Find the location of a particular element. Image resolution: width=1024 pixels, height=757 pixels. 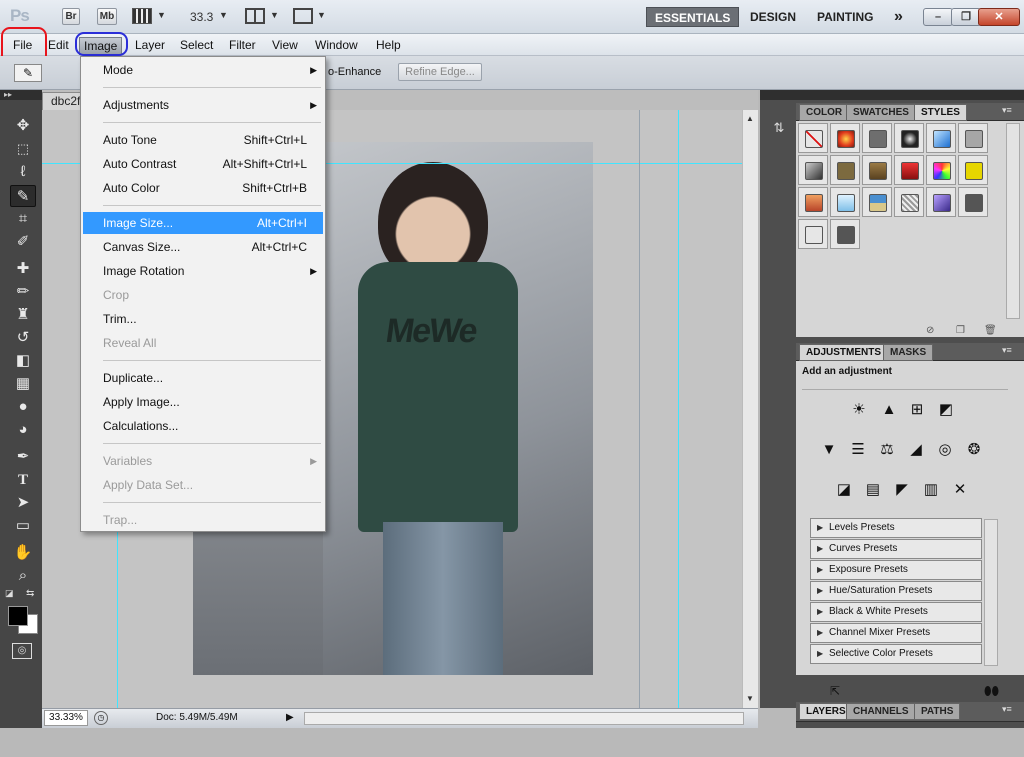

tab-swatches: SWATCHES is located at coordinates (881, 112).